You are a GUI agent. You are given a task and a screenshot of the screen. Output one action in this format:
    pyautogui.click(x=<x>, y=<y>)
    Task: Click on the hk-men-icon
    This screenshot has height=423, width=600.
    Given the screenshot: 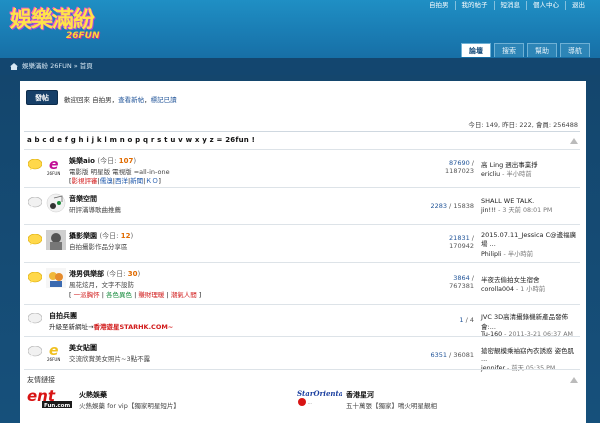 What is the action you would take?
    pyautogui.click(x=56, y=278)
    